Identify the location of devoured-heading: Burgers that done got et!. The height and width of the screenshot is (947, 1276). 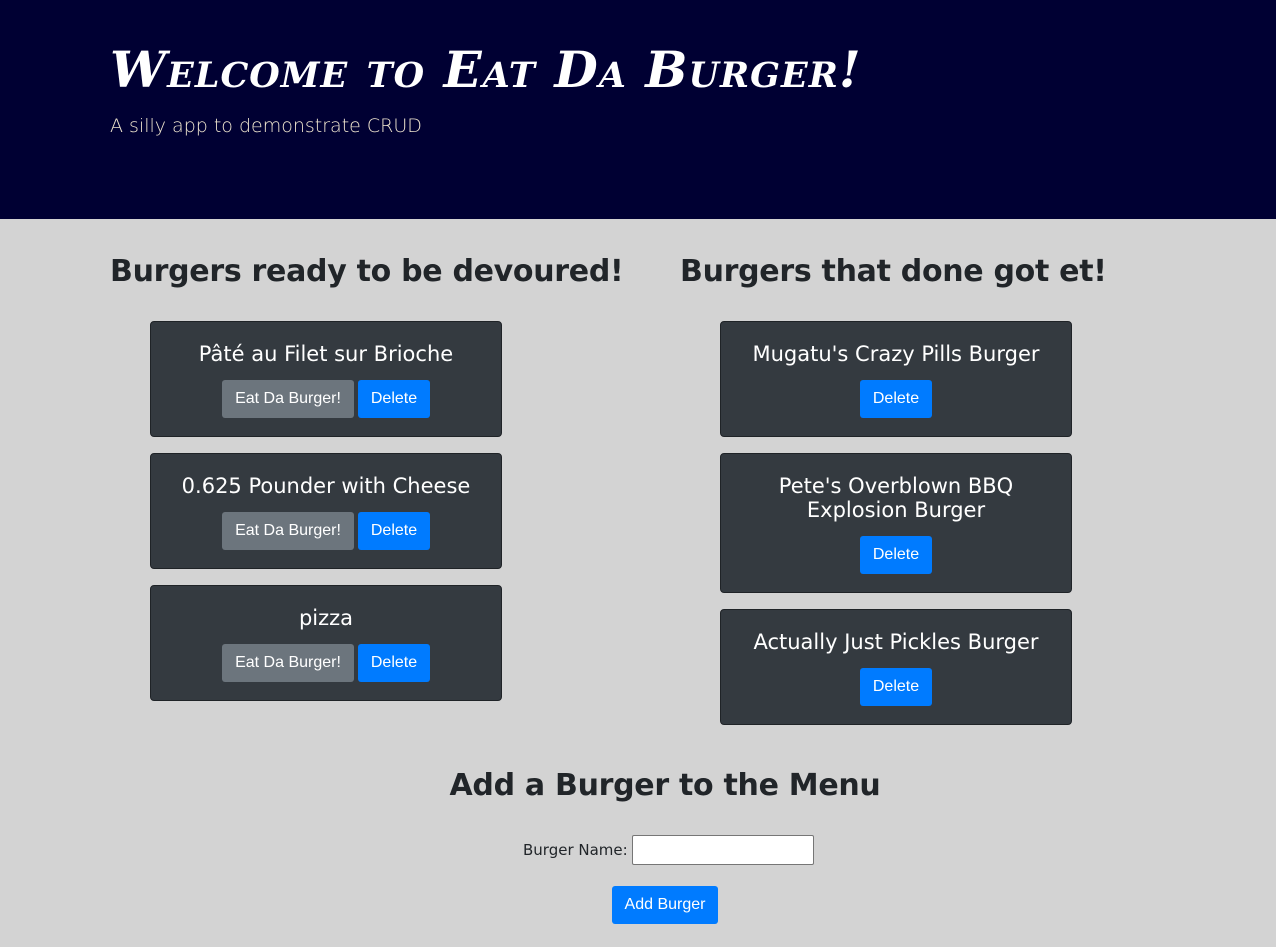
(893, 271).